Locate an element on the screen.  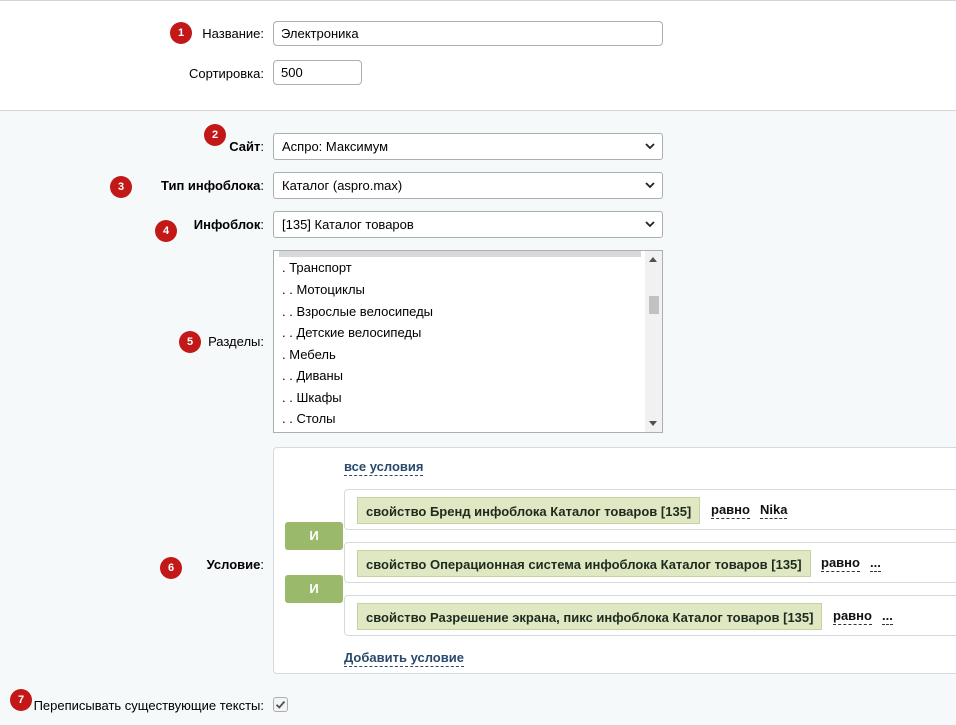
sections-scrollbar is located at coordinates (653, 341).